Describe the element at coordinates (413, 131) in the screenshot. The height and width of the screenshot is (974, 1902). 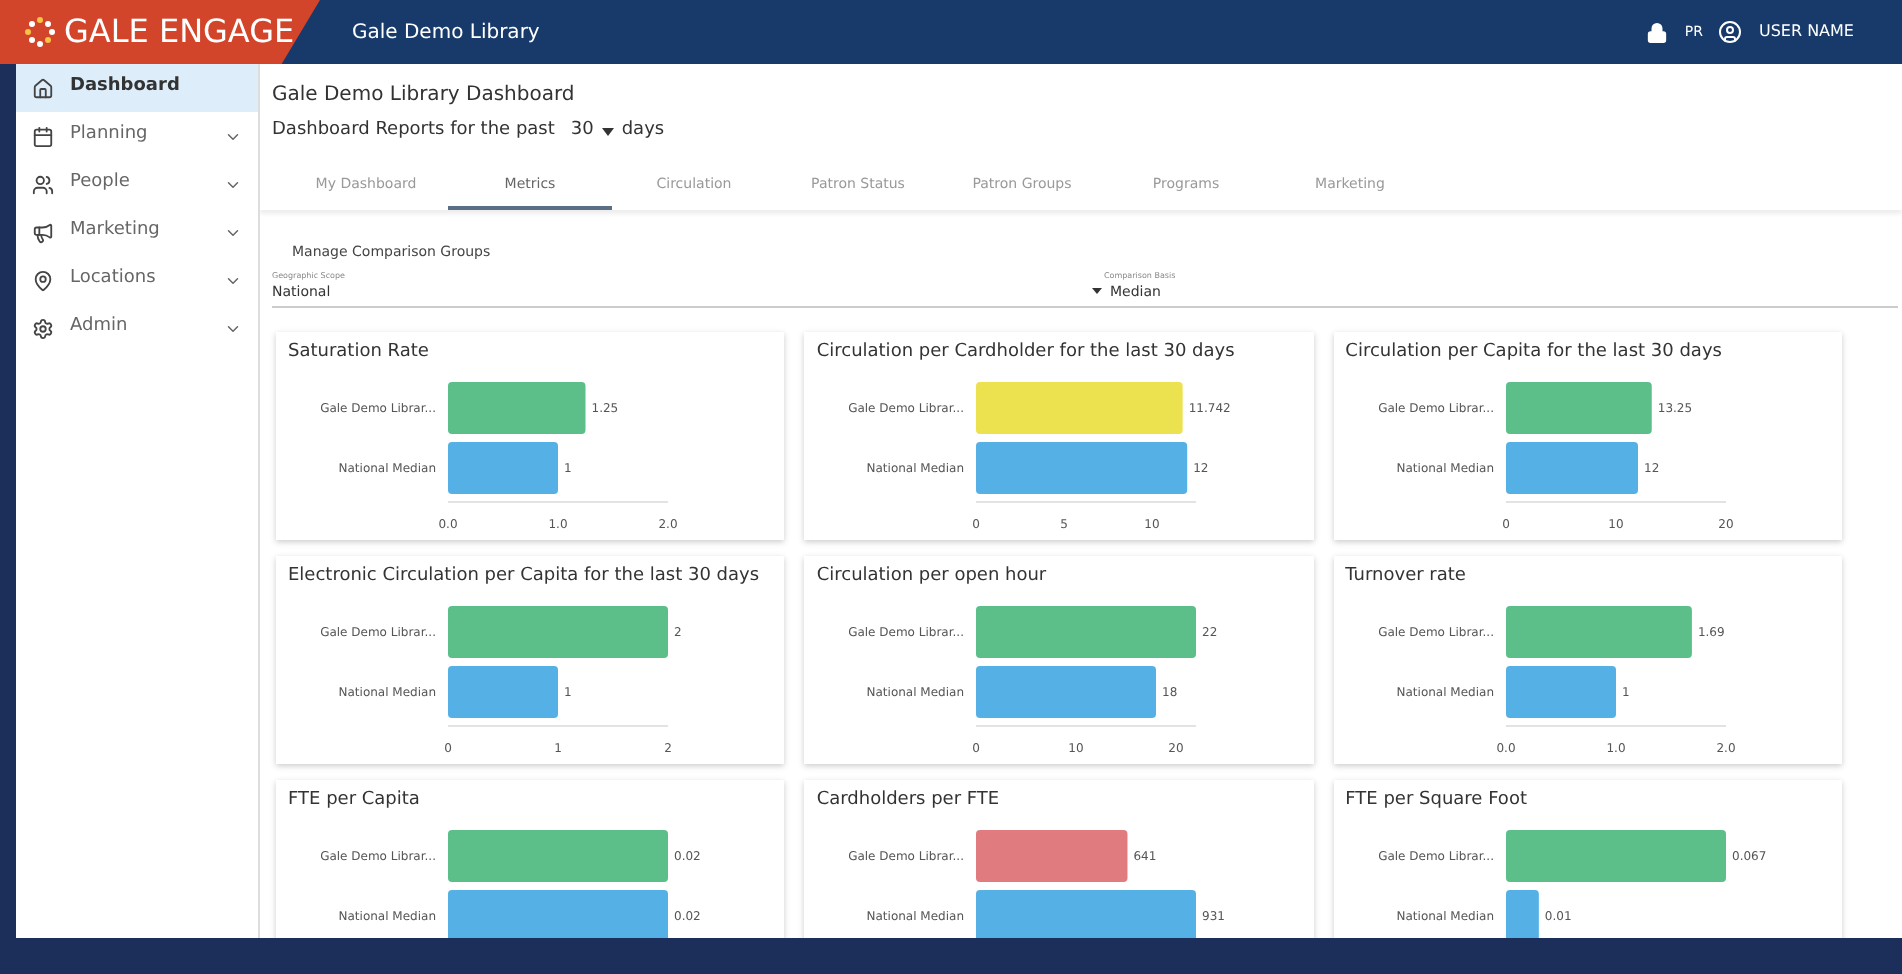
I see `period-text: Dashboard Reports for the past` at that location.